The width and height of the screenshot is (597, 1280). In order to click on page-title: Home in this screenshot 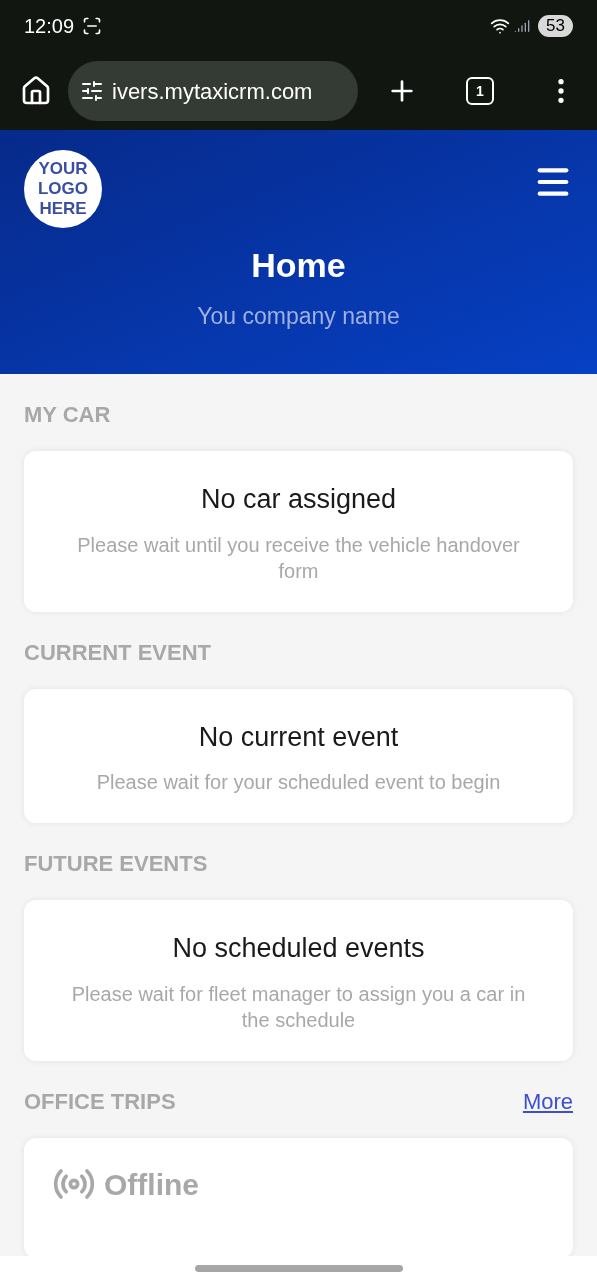, I will do `click(298, 265)`.